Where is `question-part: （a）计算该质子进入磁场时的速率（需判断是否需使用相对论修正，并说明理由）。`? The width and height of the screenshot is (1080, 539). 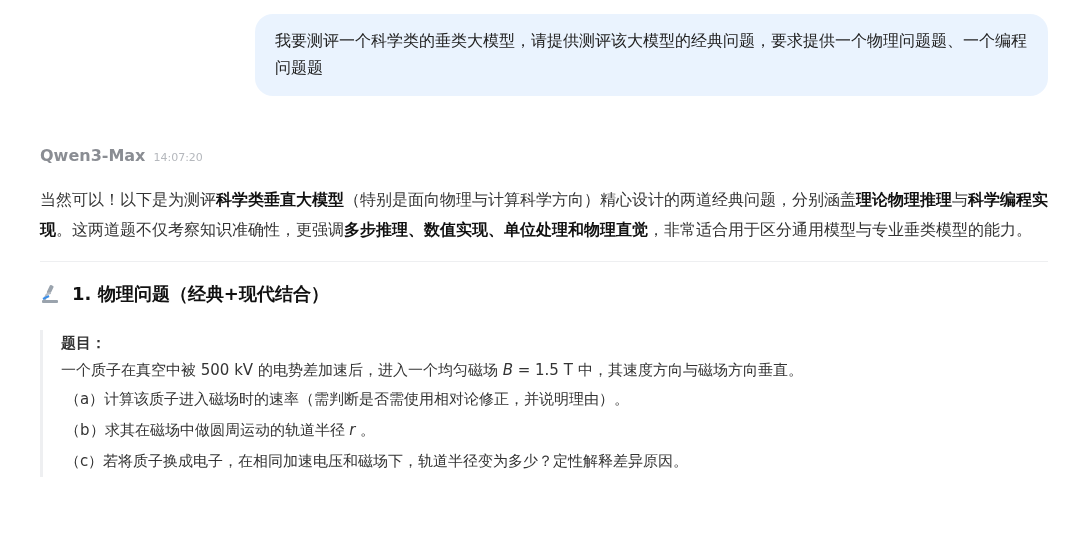 question-part: （a）计算该质子进入磁场时的速率（需判断是否需使用相对论修正，并说明理由）。 is located at coordinates (347, 399).